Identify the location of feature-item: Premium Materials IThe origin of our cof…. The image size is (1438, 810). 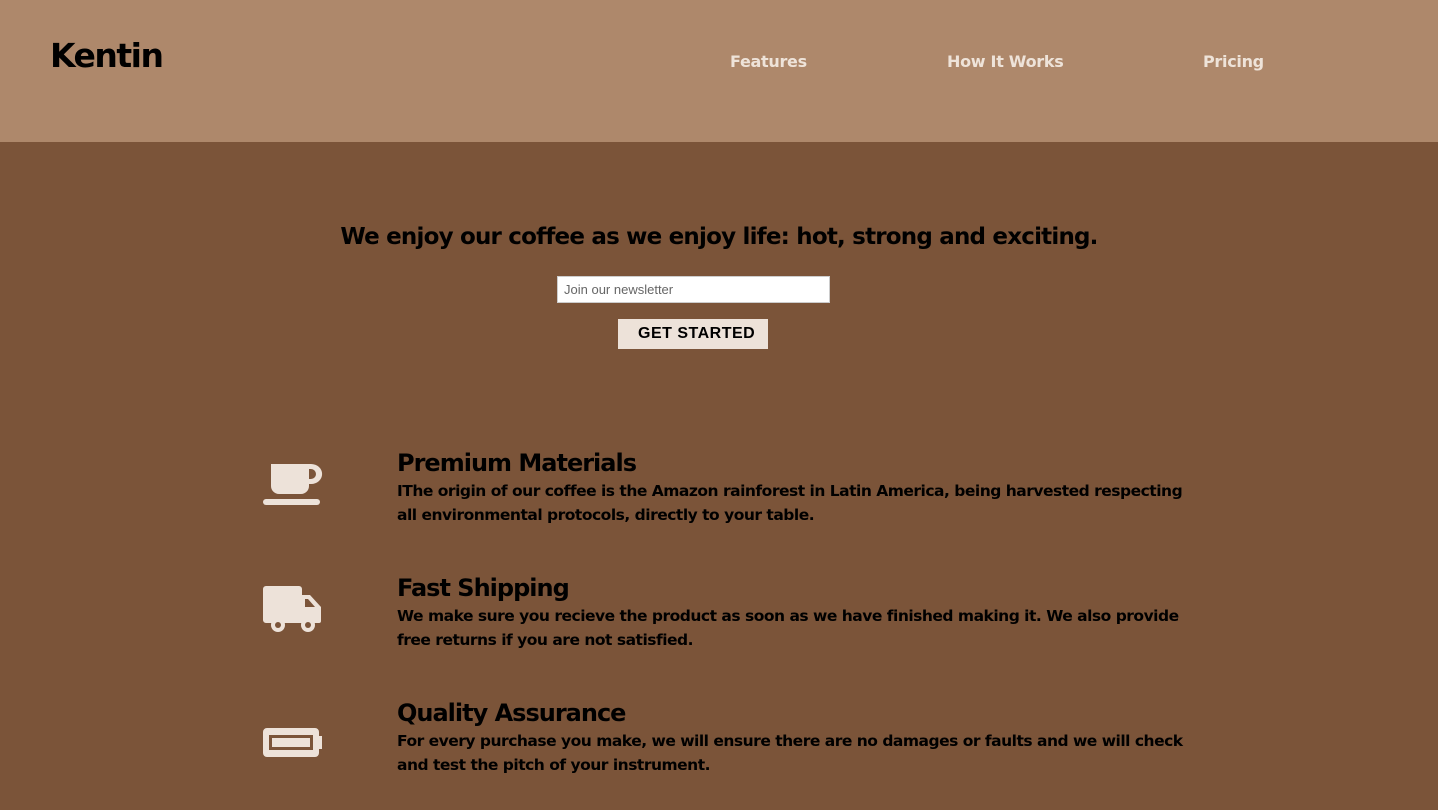
(719, 494).